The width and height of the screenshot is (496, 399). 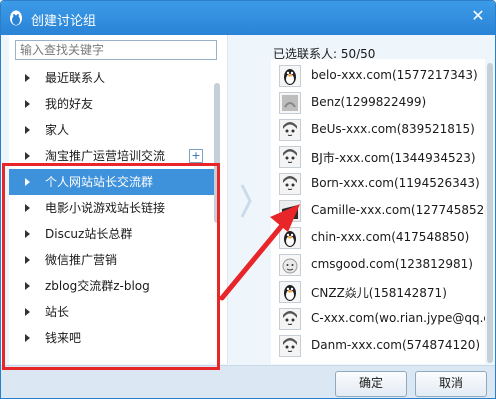 I want to click on member-row: belo-xxx.com(1577217343), so click(x=378, y=76).